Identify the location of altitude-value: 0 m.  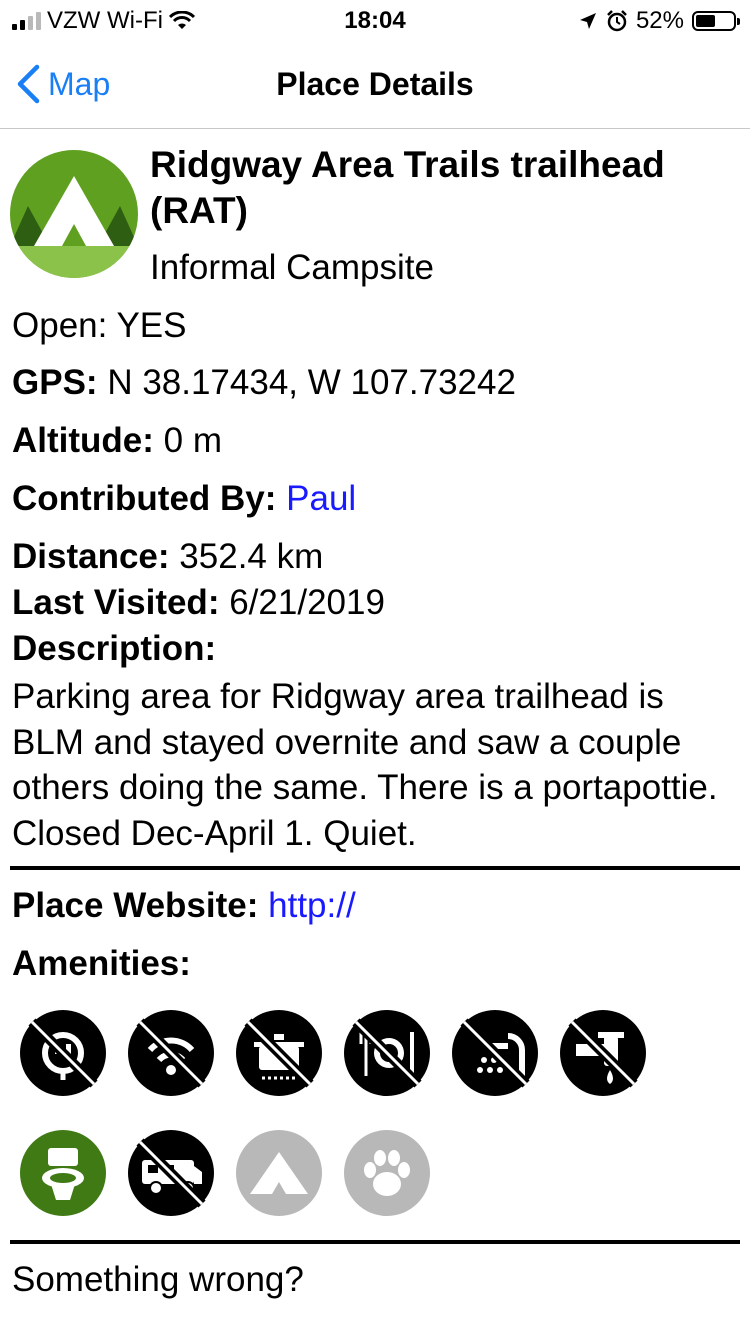
(193, 440).